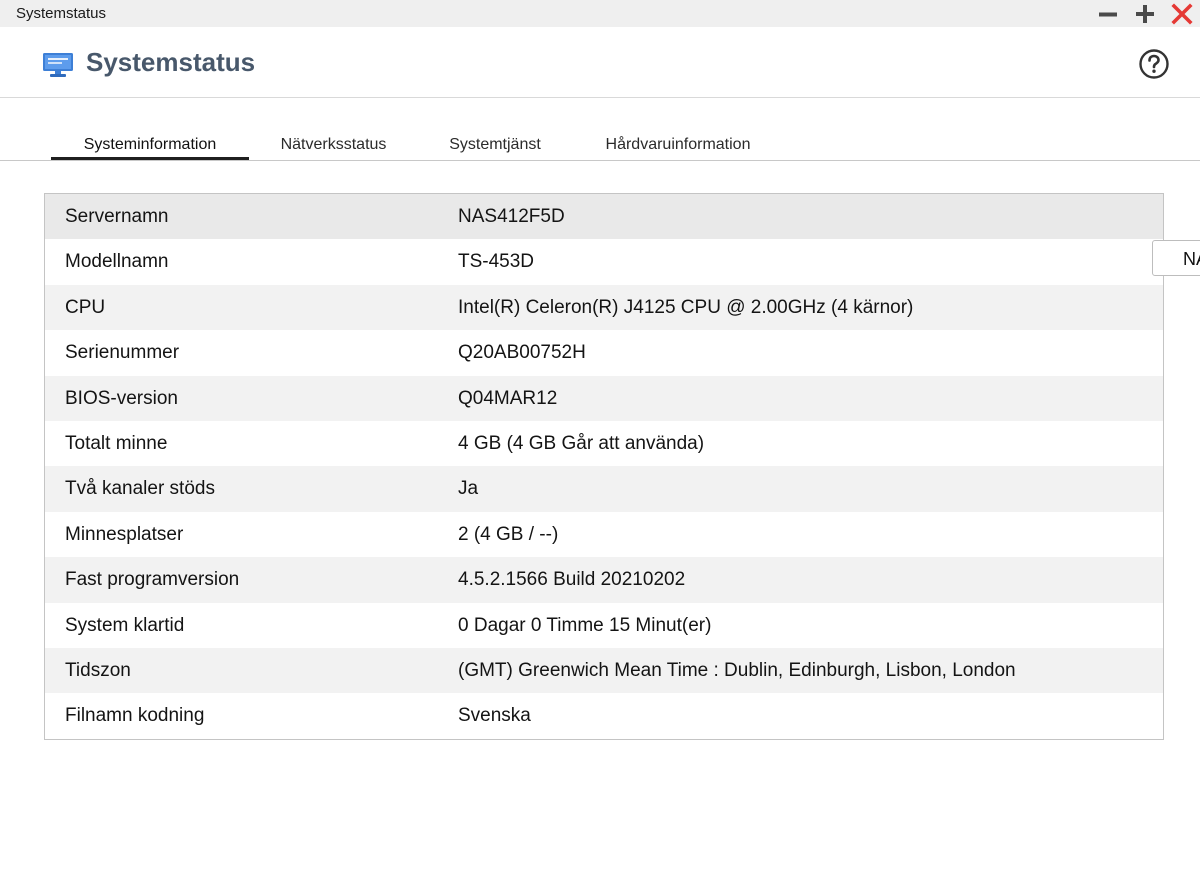  Describe the element at coordinates (600, 13) in the screenshot. I see `window-titlebar: Systemstatus` at that location.